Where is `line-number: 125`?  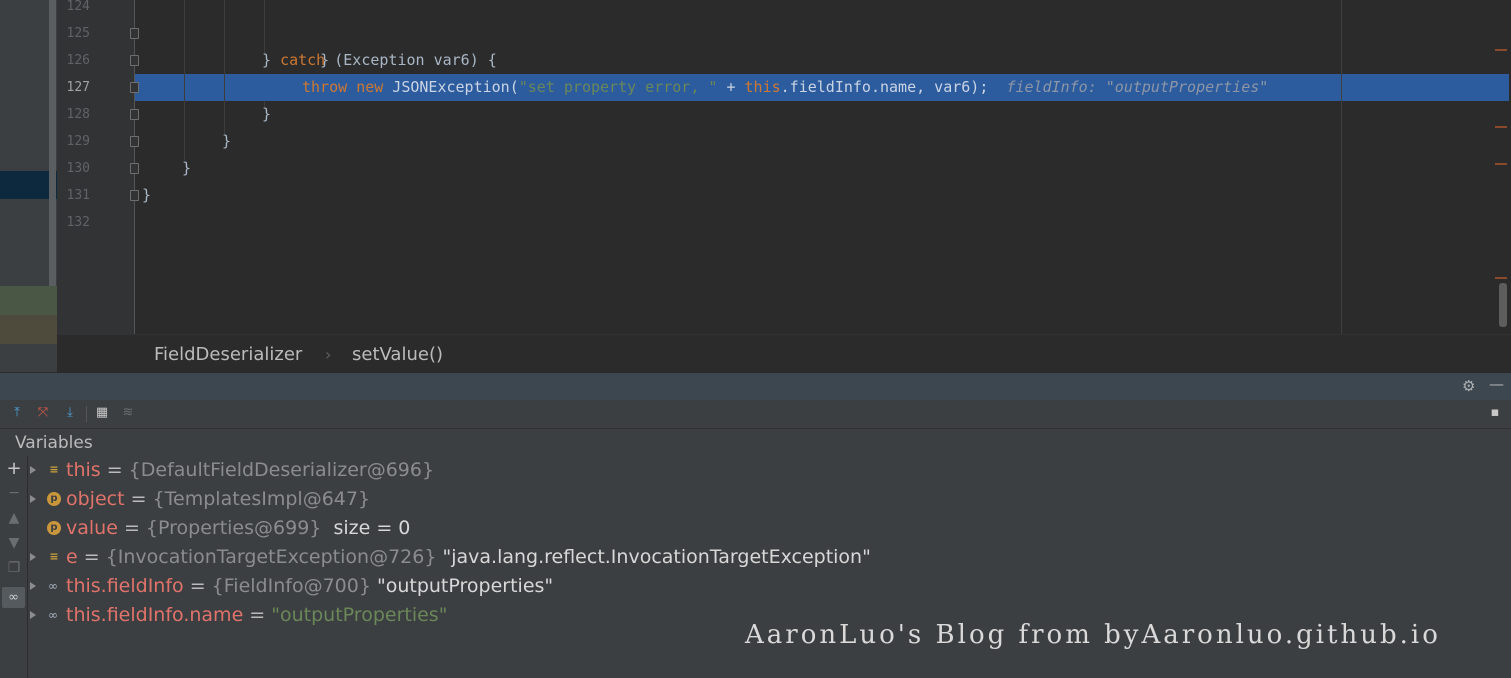
line-number: 125 is located at coordinates (78, 33).